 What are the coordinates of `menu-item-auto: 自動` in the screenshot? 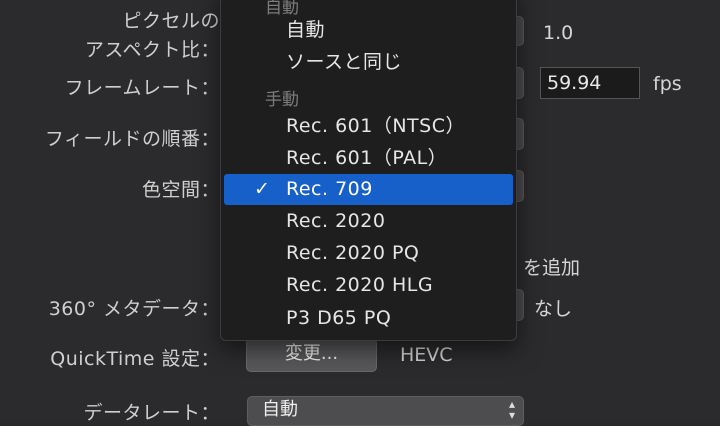 It's located at (368, 30).